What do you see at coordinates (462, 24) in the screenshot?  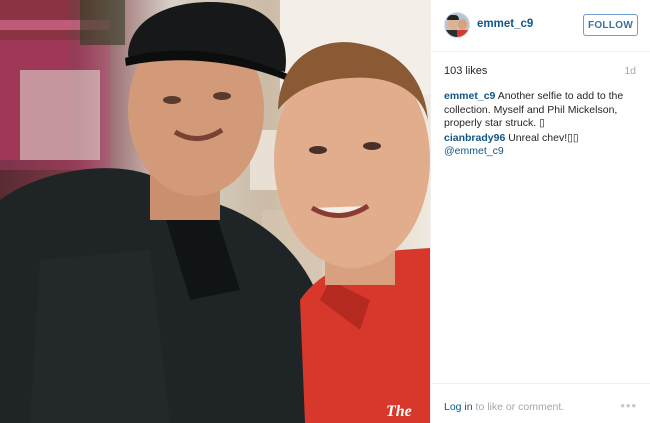 I see `avatar-face-right` at bounding box center [462, 24].